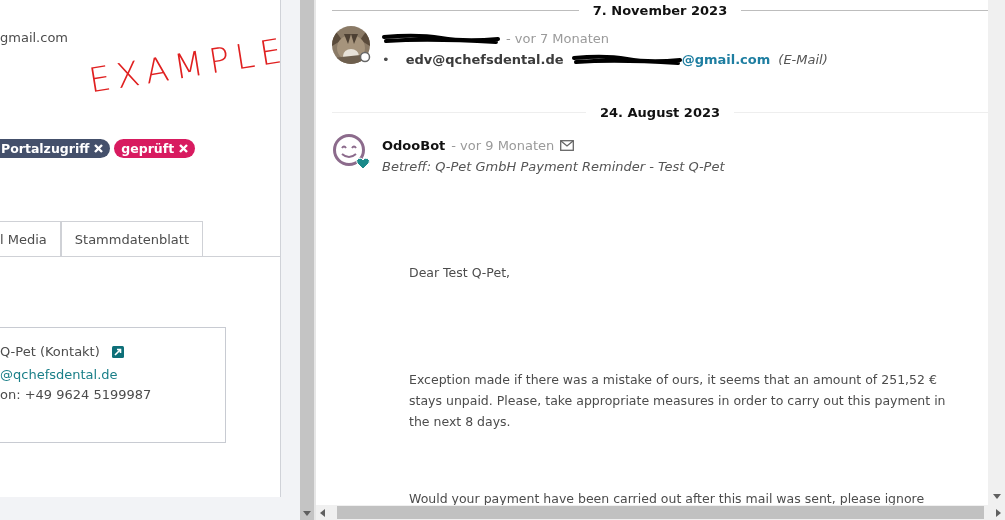 This screenshot has width=1005, height=520. Describe the element at coordinates (660, 512) in the screenshot. I see `horizontal-scrollbar` at that location.